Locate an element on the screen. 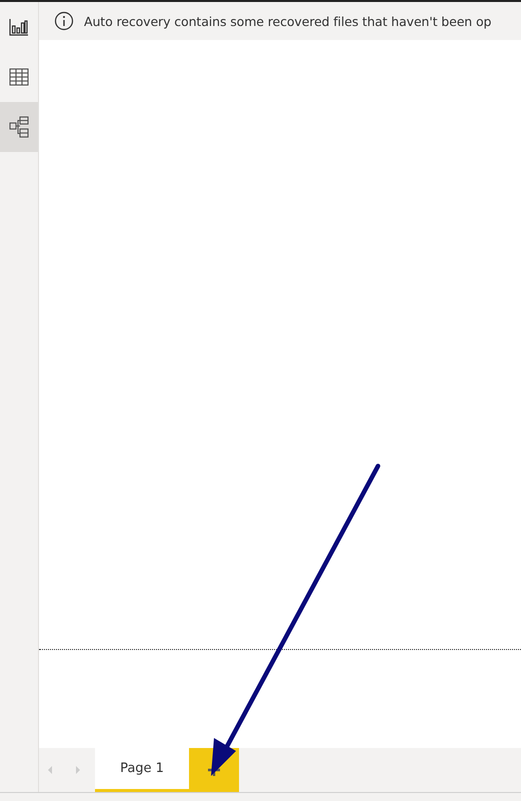 Image resolution: width=521 pixels, height=801 pixels. model-icon is located at coordinates (19, 127).